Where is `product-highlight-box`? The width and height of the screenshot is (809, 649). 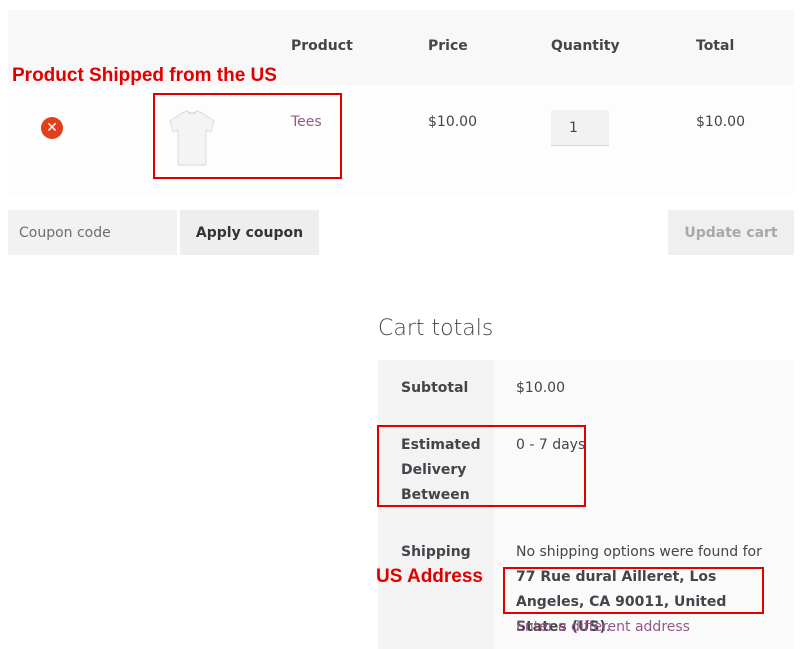
product-highlight-box is located at coordinates (247, 136).